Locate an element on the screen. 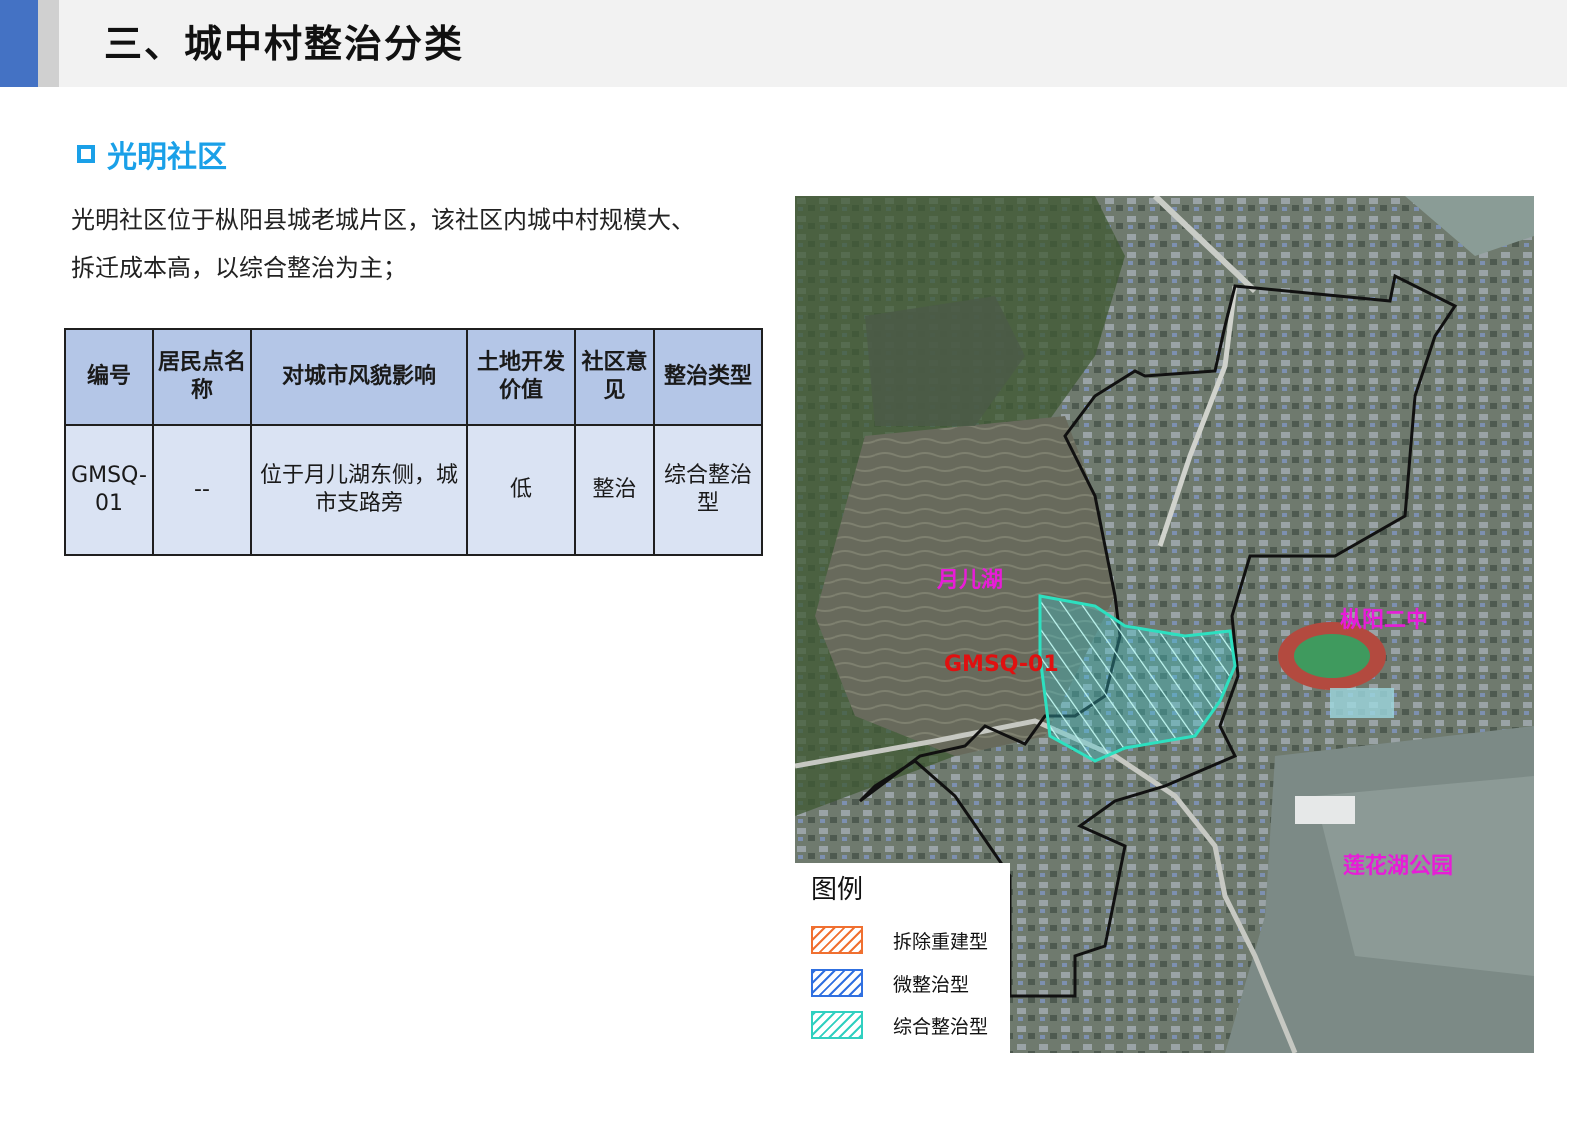 The image size is (1587, 1122). table-header-row: 编号 居民点名称 对城市风貌影响 土地开发价值 社区意见 整治类型 is located at coordinates (413, 377).